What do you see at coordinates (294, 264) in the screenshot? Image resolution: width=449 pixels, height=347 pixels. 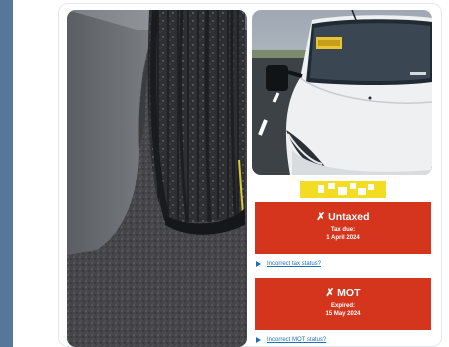 I see `incorrect-tax-status-text: Incorrect tax status?` at bounding box center [294, 264].